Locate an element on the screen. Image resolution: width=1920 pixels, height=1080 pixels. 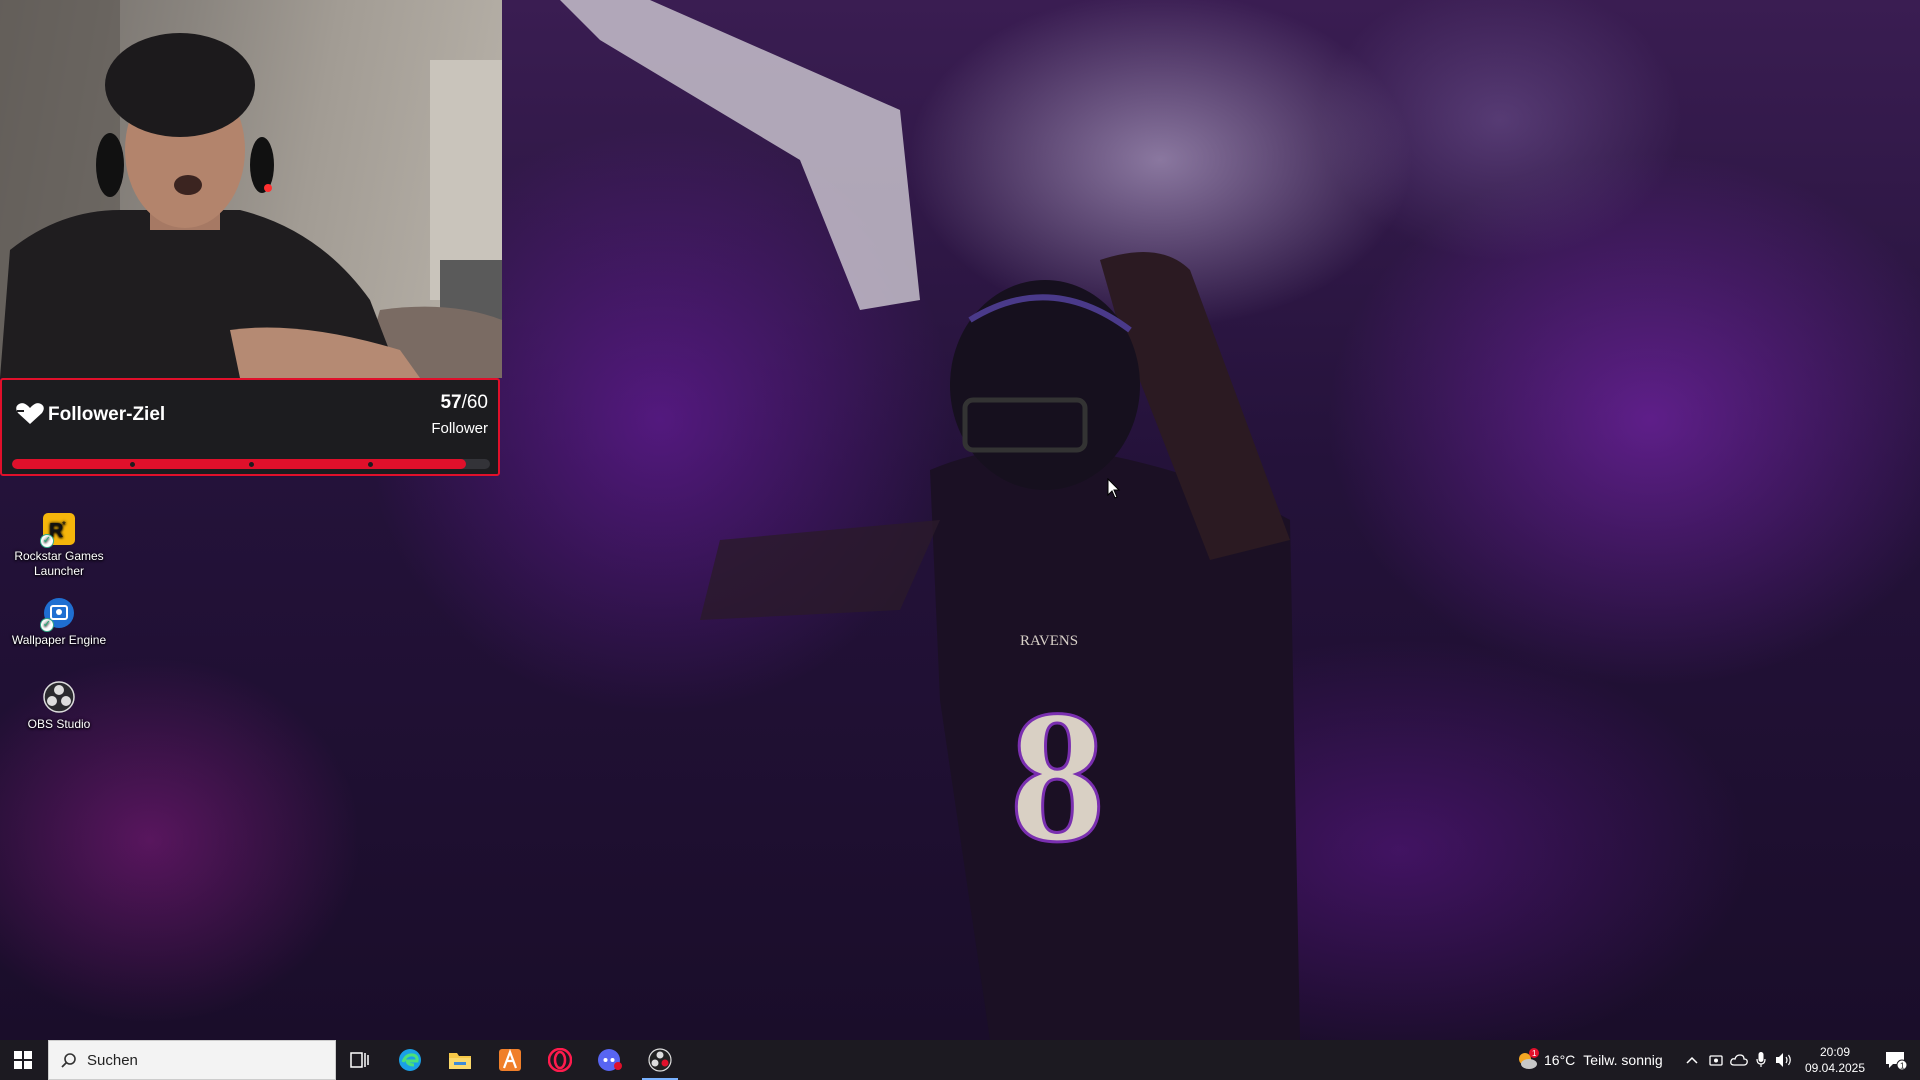
volume-tray-icon is located at coordinates (1784, 1060).